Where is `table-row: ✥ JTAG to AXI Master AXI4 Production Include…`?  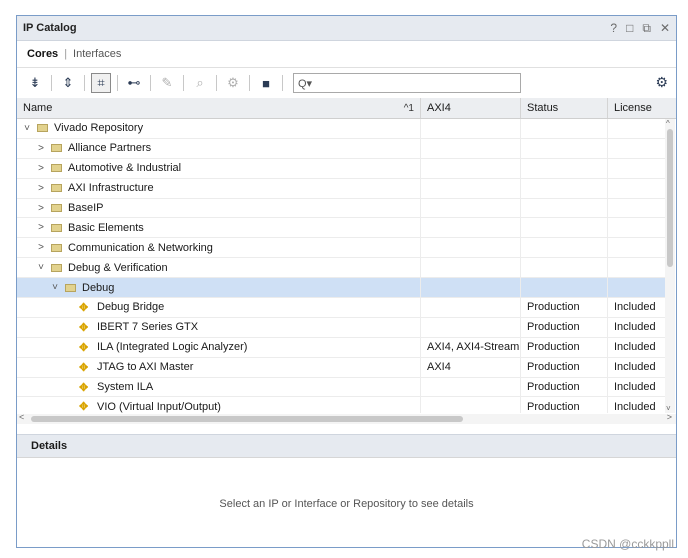 table-row: ✥ JTAG to AXI Master AXI4 Production Include… is located at coordinates (341, 367).